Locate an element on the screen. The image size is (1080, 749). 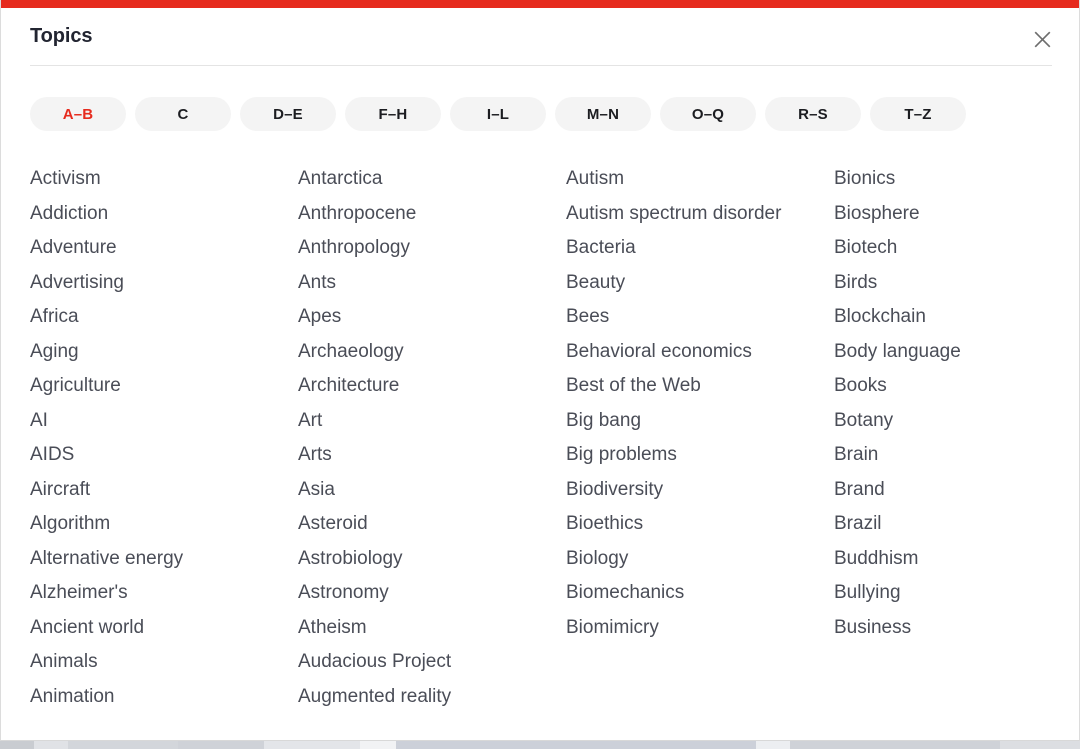
topic-link: Astrobiology is located at coordinates (432, 559).